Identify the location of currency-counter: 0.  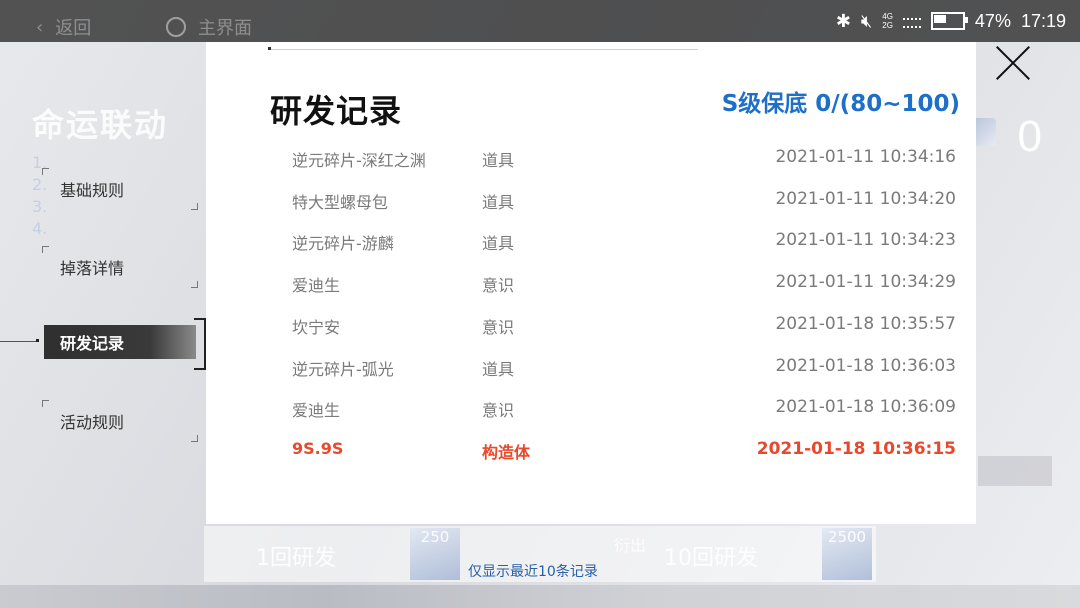
(1029, 136).